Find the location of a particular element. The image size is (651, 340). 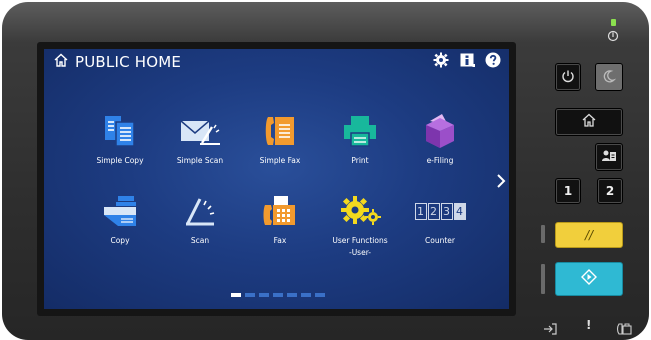

top-bar: PUBLIC HOME is located at coordinates (276, 62).